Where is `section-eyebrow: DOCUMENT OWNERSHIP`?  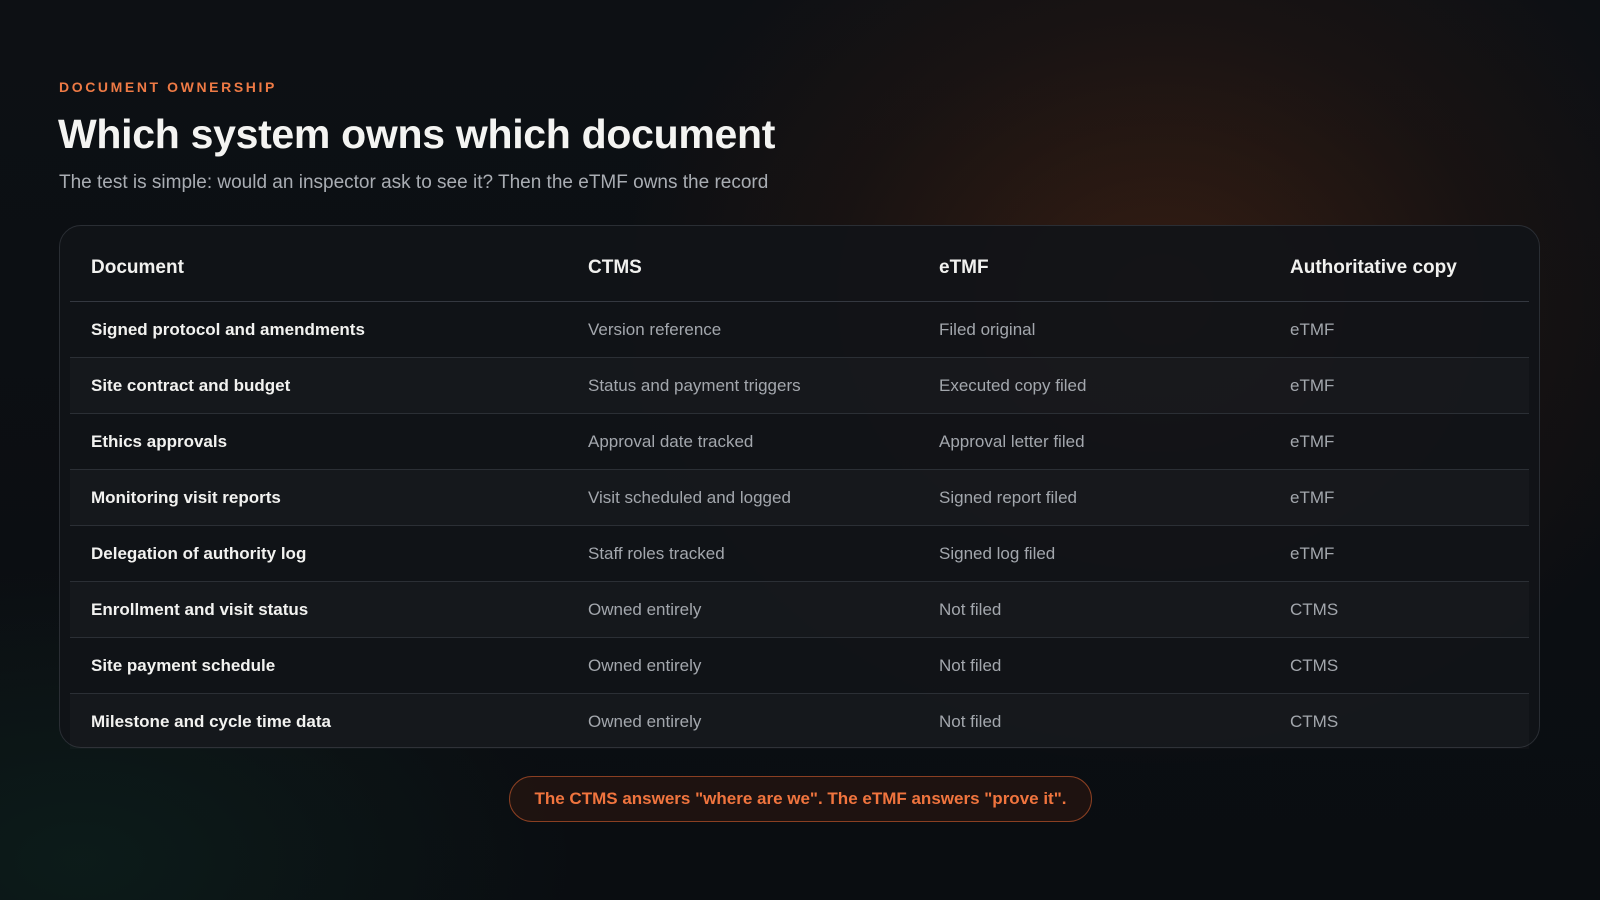 section-eyebrow: DOCUMENT OWNERSHIP is located at coordinates (168, 87).